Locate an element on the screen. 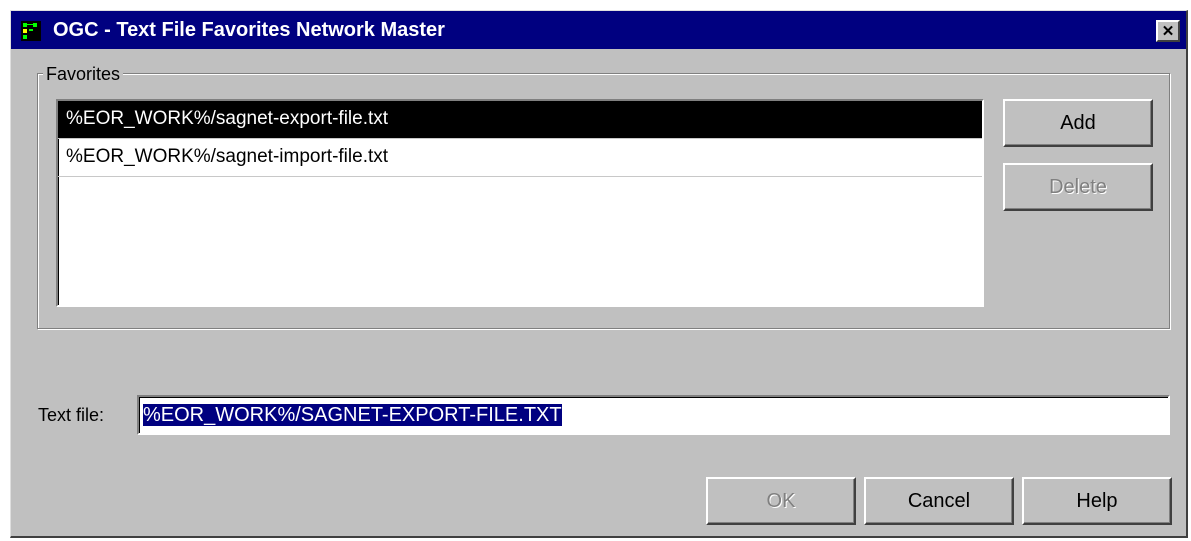  window-title: OGC - Text File Favorites Network Master is located at coordinates (249, 30).